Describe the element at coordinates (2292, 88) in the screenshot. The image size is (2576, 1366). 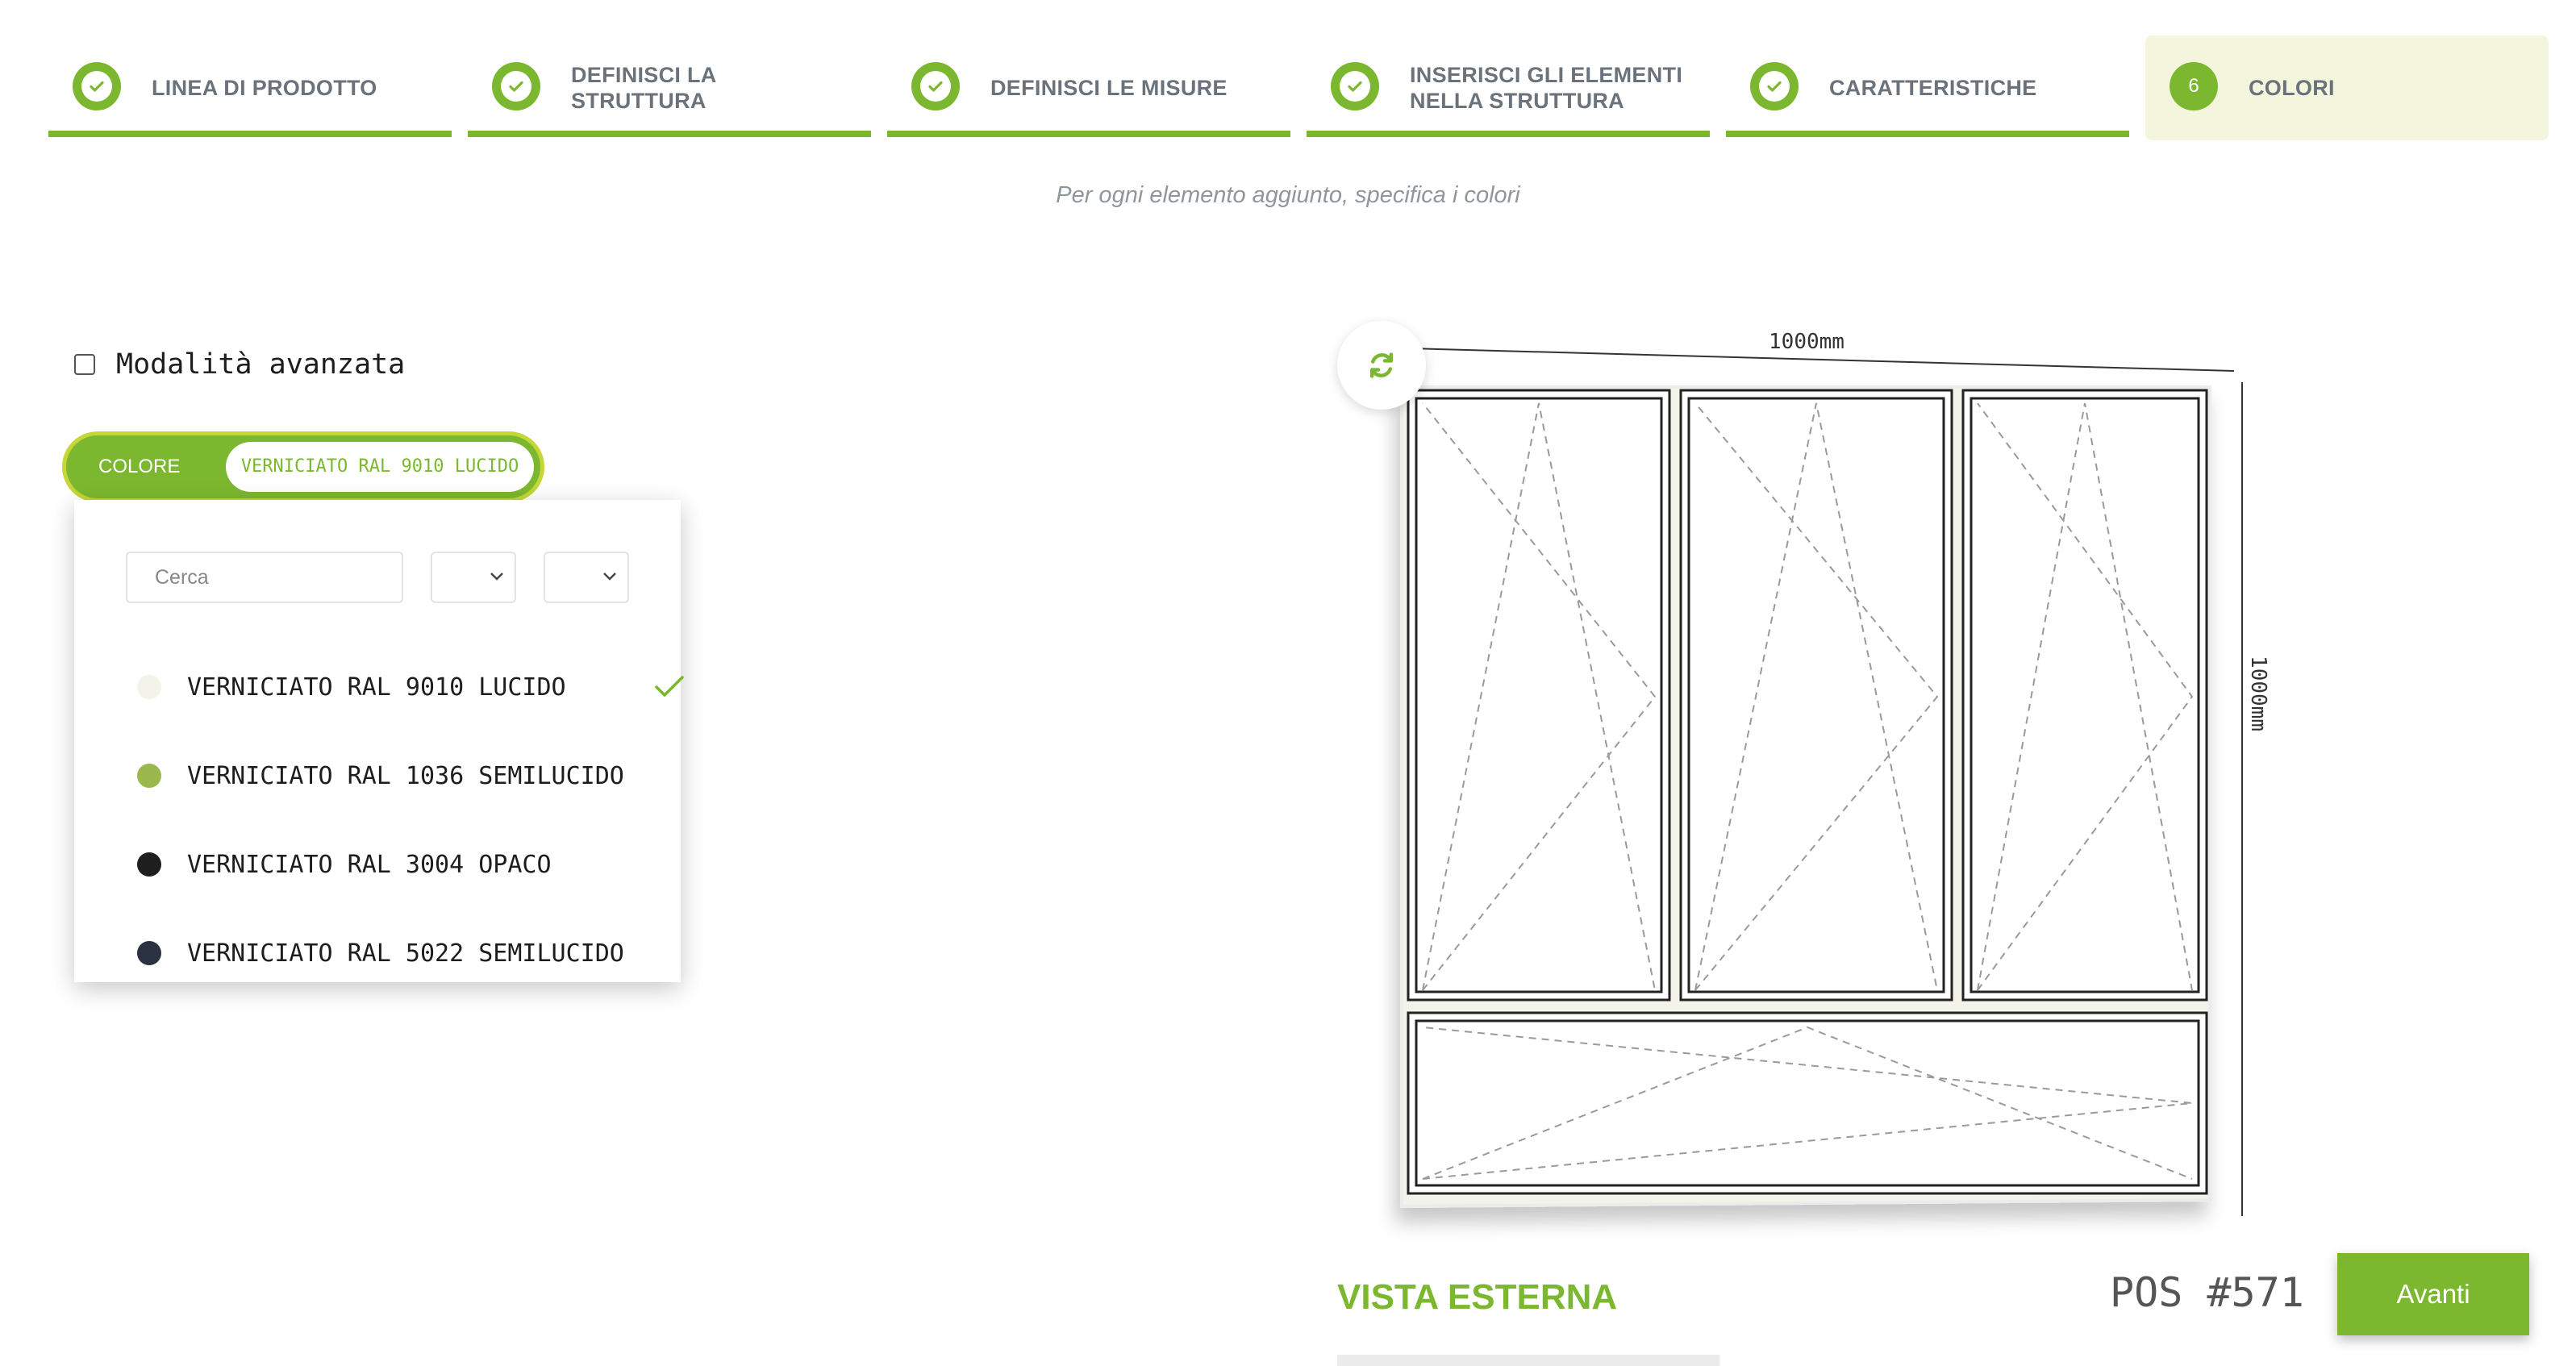
I see `step-label: COLORI` at that location.